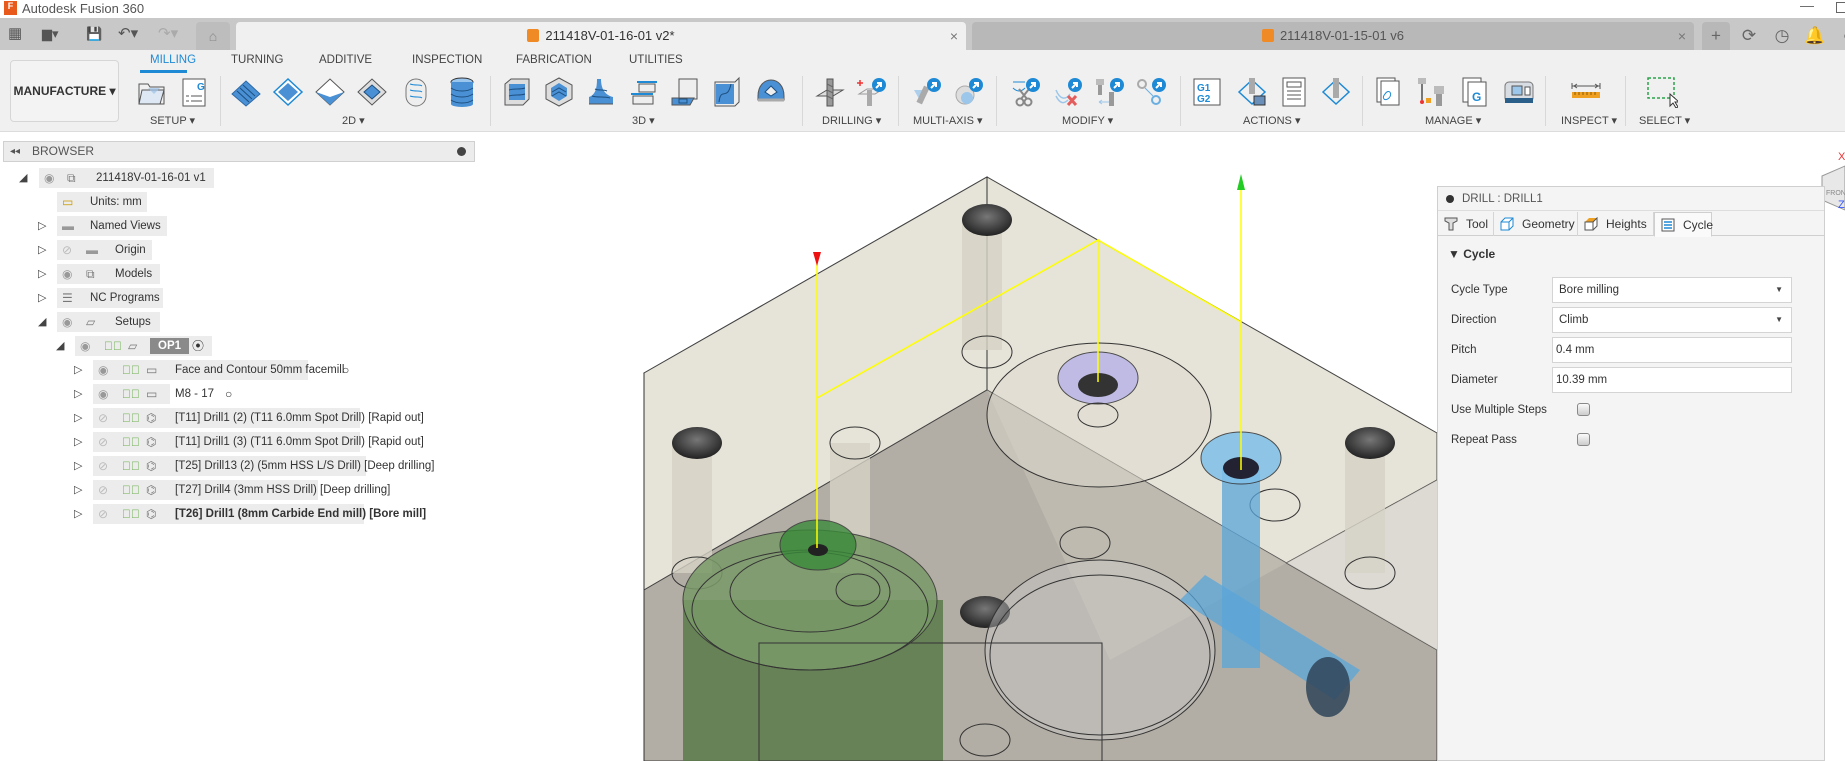 The width and height of the screenshot is (1845, 761). I want to click on save-icon: 💾, so click(94, 34).